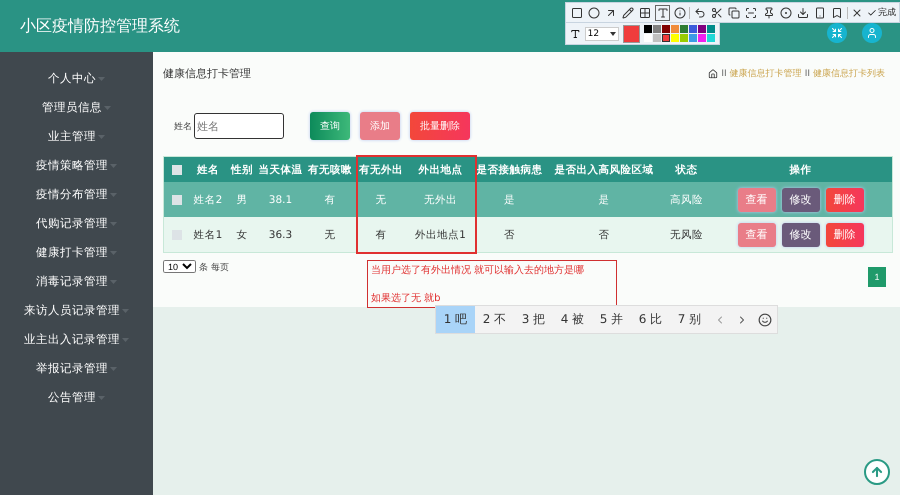 Image resolution: width=900 pixels, height=495 pixels. I want to click on sidebar-item: 消毒记录管理, so click(72, 281).